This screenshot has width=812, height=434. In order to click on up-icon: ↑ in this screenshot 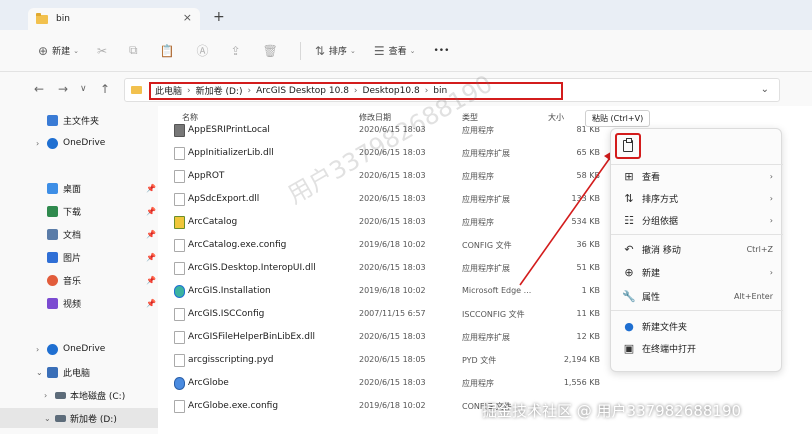, I will do `click(105, 89)`.